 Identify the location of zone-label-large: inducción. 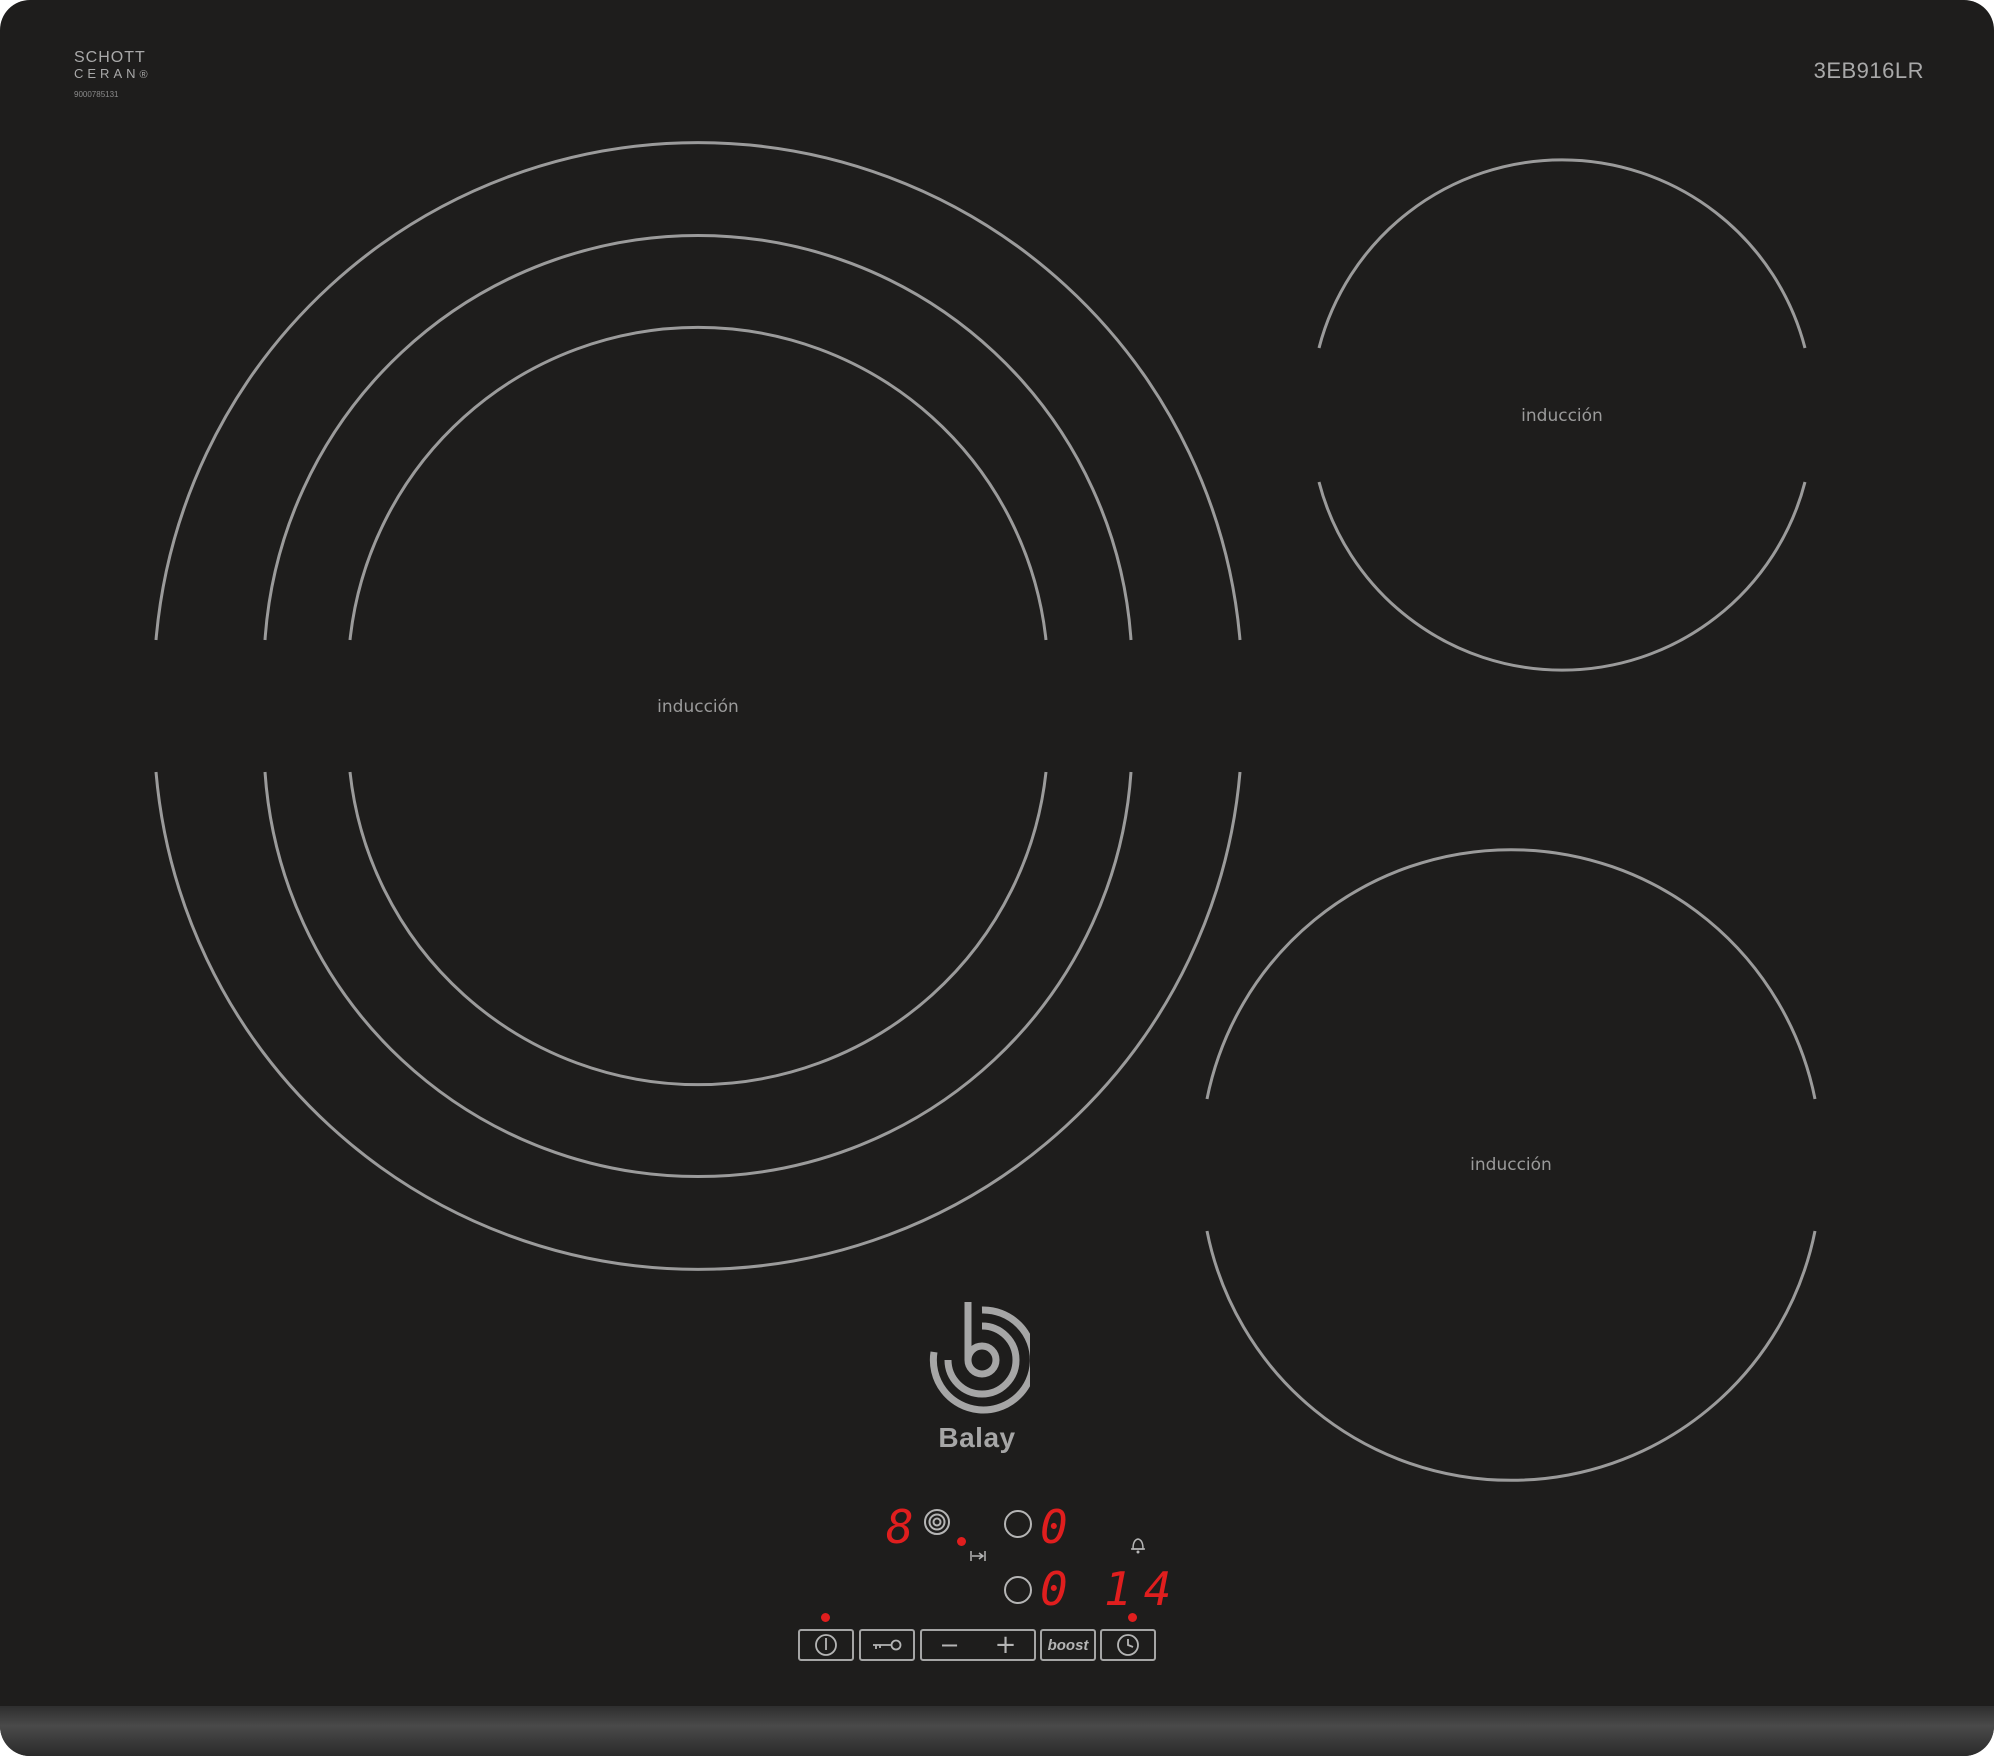
(698, 707).